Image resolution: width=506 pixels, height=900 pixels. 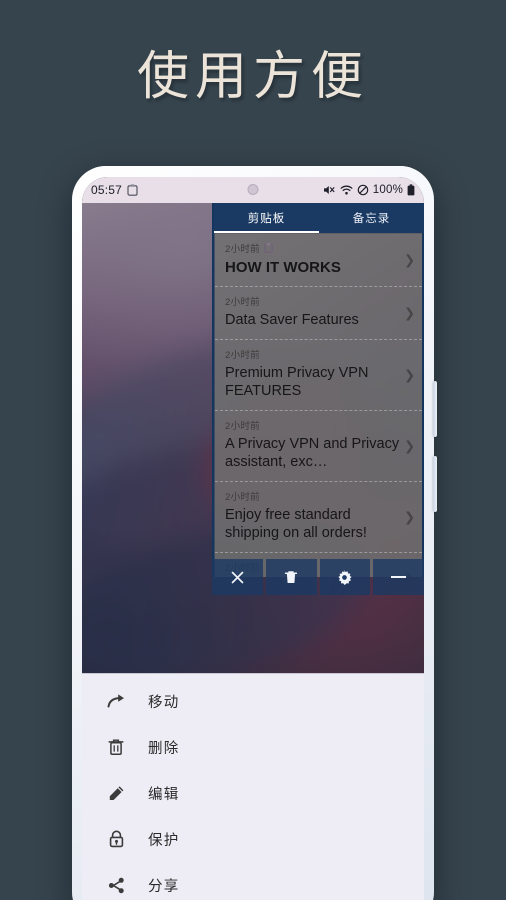 I want to click on menu-item-share: 分享, so click(x=253, y=881).